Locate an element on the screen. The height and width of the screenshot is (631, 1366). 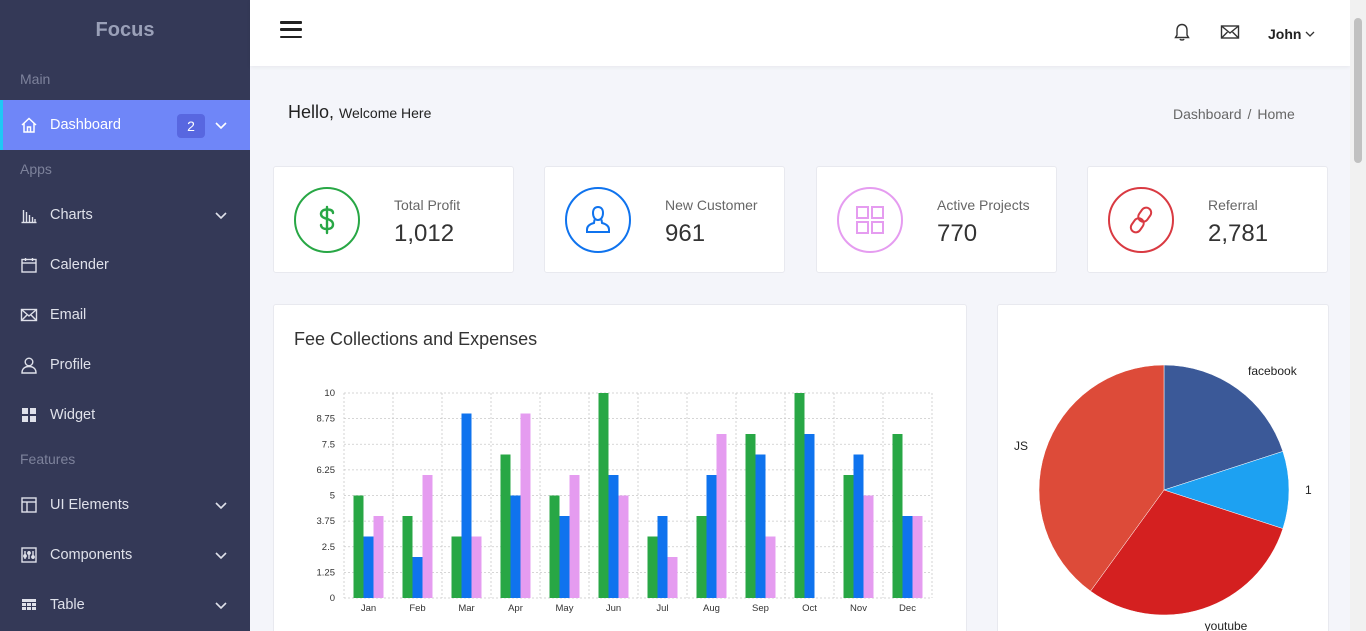
x-tick-label: Jun is located at coordinates (613, 608).